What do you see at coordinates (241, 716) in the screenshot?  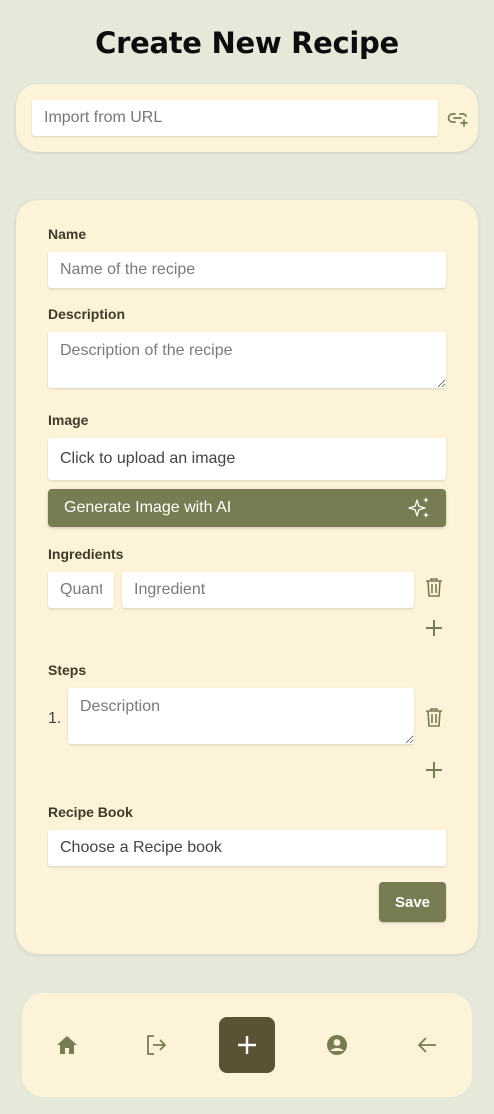 I see `step-description-input` at bounding box center [241, 716].